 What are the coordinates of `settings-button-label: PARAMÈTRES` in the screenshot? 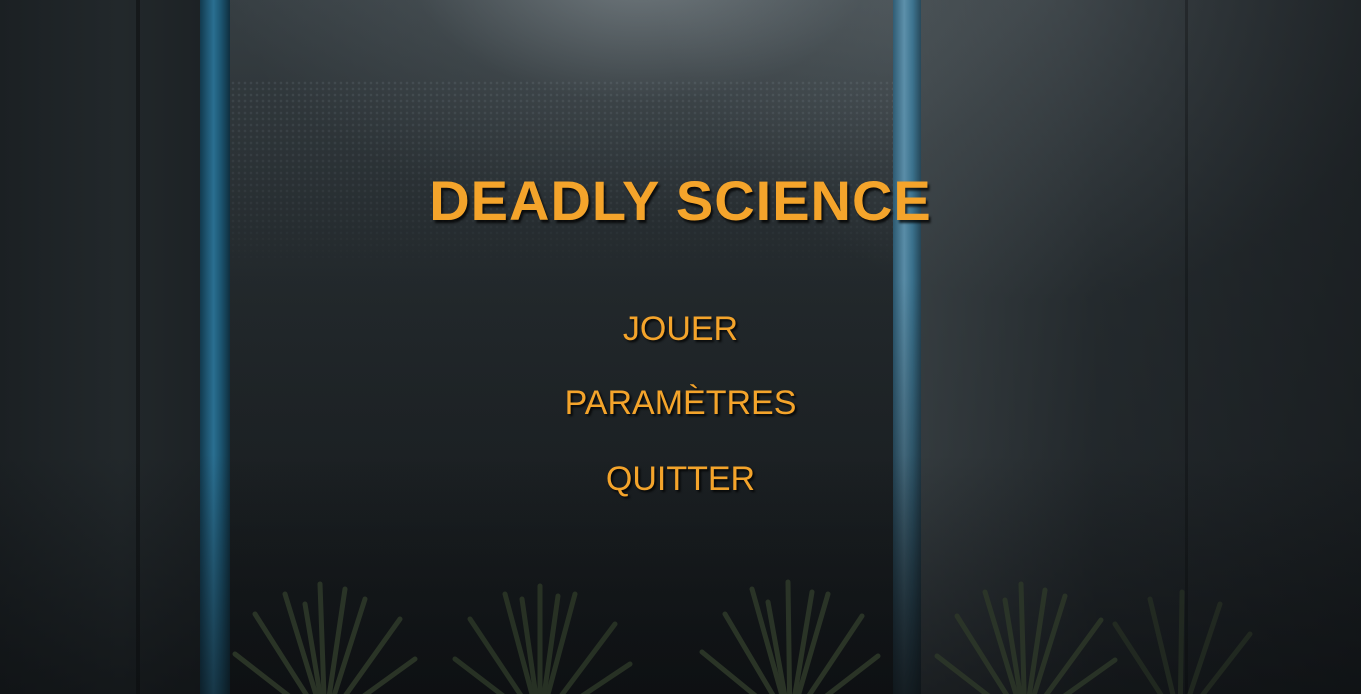 It's located at (680, 403).